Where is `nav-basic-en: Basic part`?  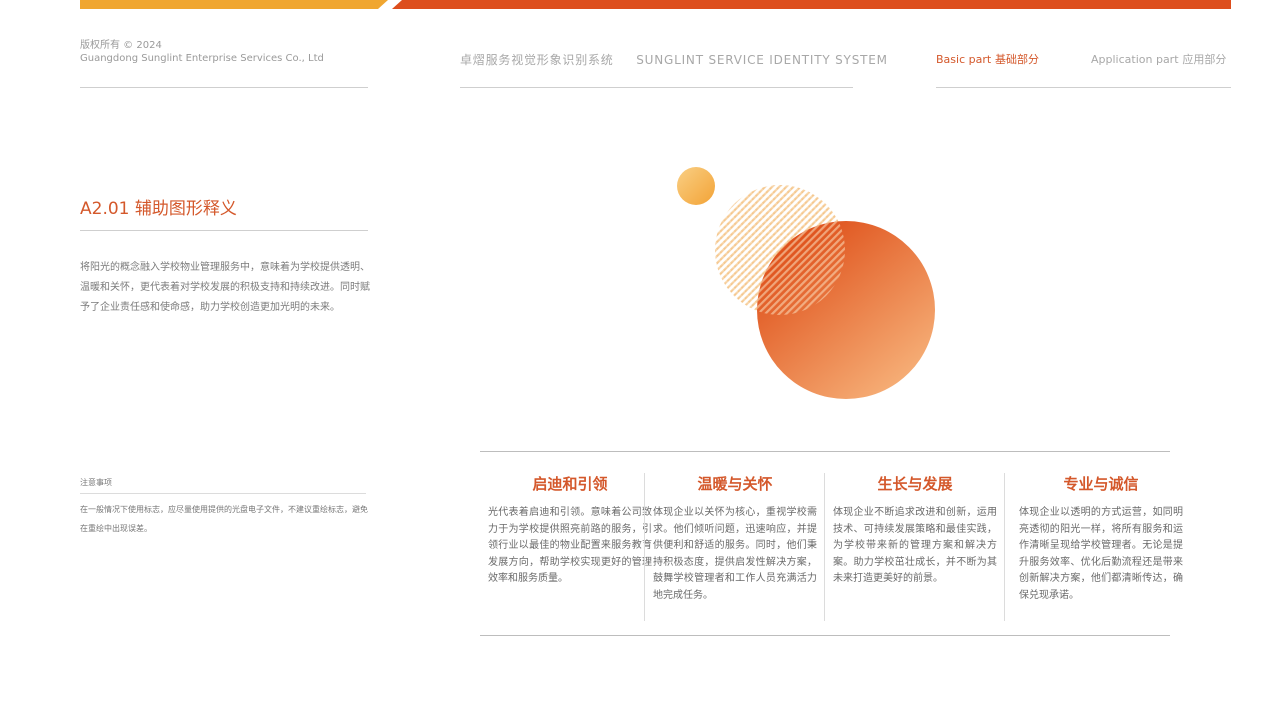
nav-basic-en: Basic part is located at coordinates (964, 59).